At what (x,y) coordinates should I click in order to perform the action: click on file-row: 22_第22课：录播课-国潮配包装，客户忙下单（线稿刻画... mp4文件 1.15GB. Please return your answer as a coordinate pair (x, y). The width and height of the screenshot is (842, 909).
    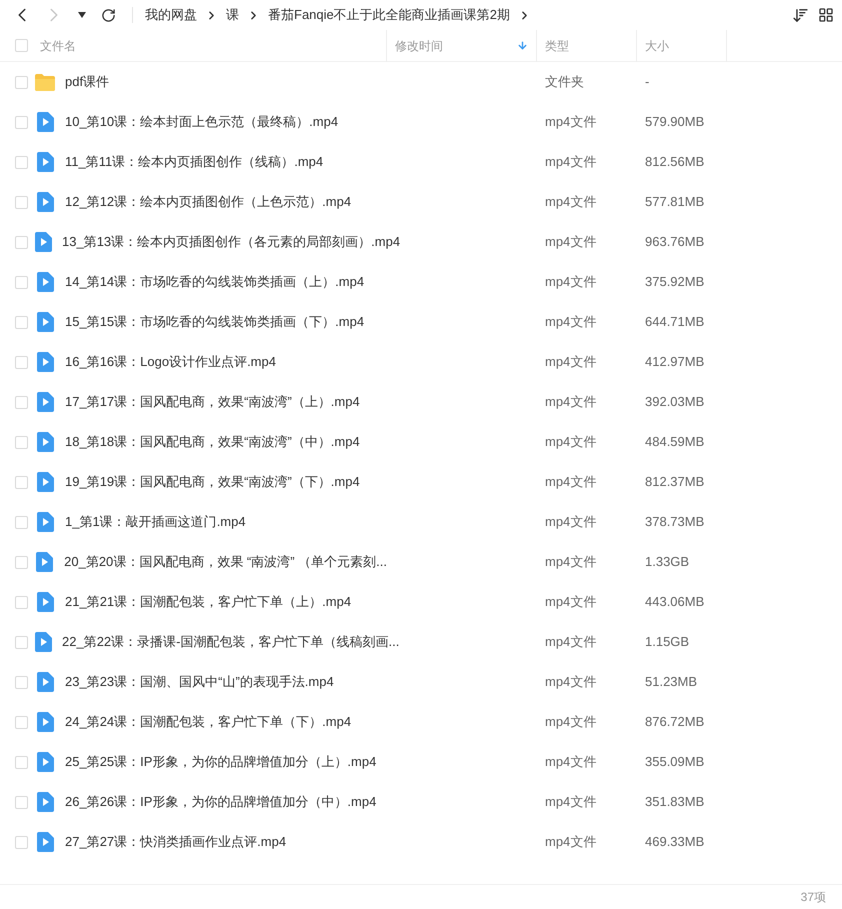
    Looking at the image, I should click on (421, 642).